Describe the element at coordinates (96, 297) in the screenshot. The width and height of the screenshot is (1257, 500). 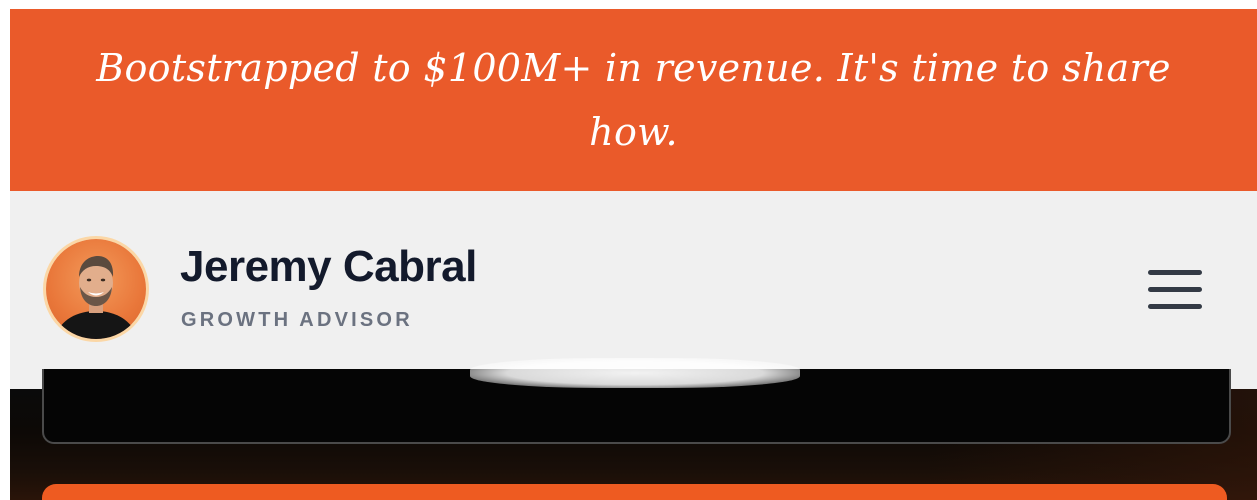
I see `avatar-photo` at that location.